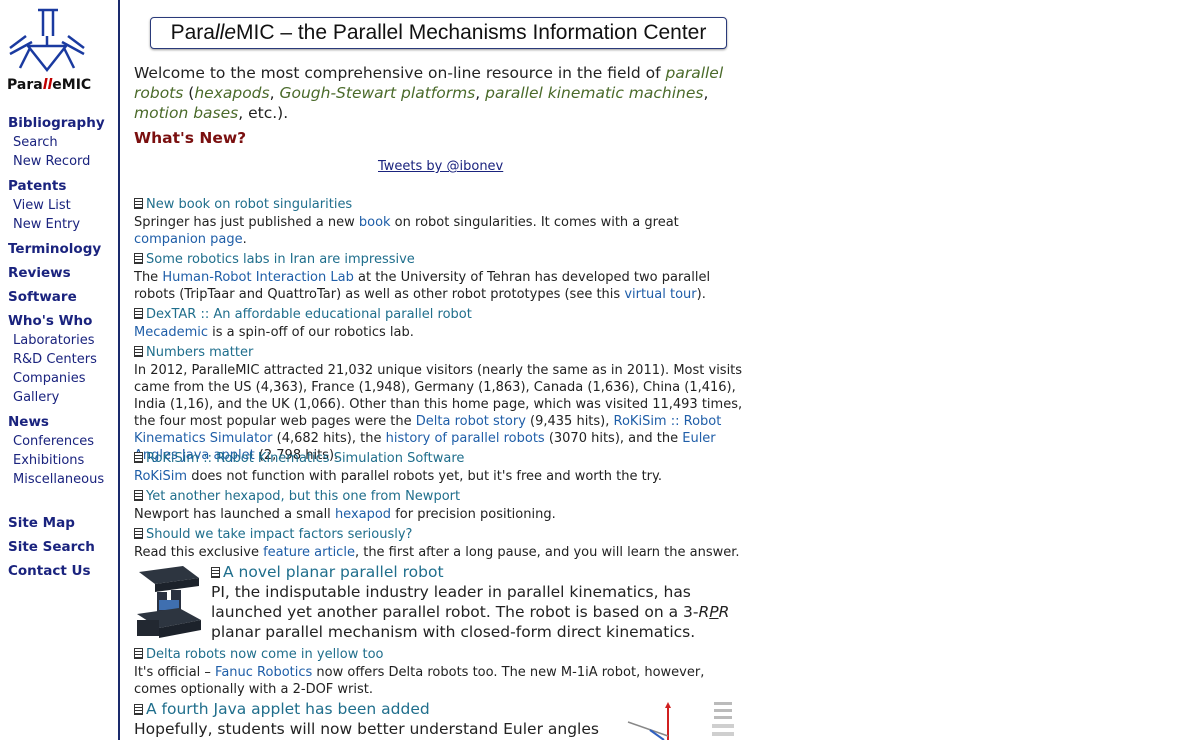 The height and width of the screenshot is (740, 1200). Describe the element at coordinates (35, 142) in the screenshot. I see `nav-bibliography-search: Search` at that location.